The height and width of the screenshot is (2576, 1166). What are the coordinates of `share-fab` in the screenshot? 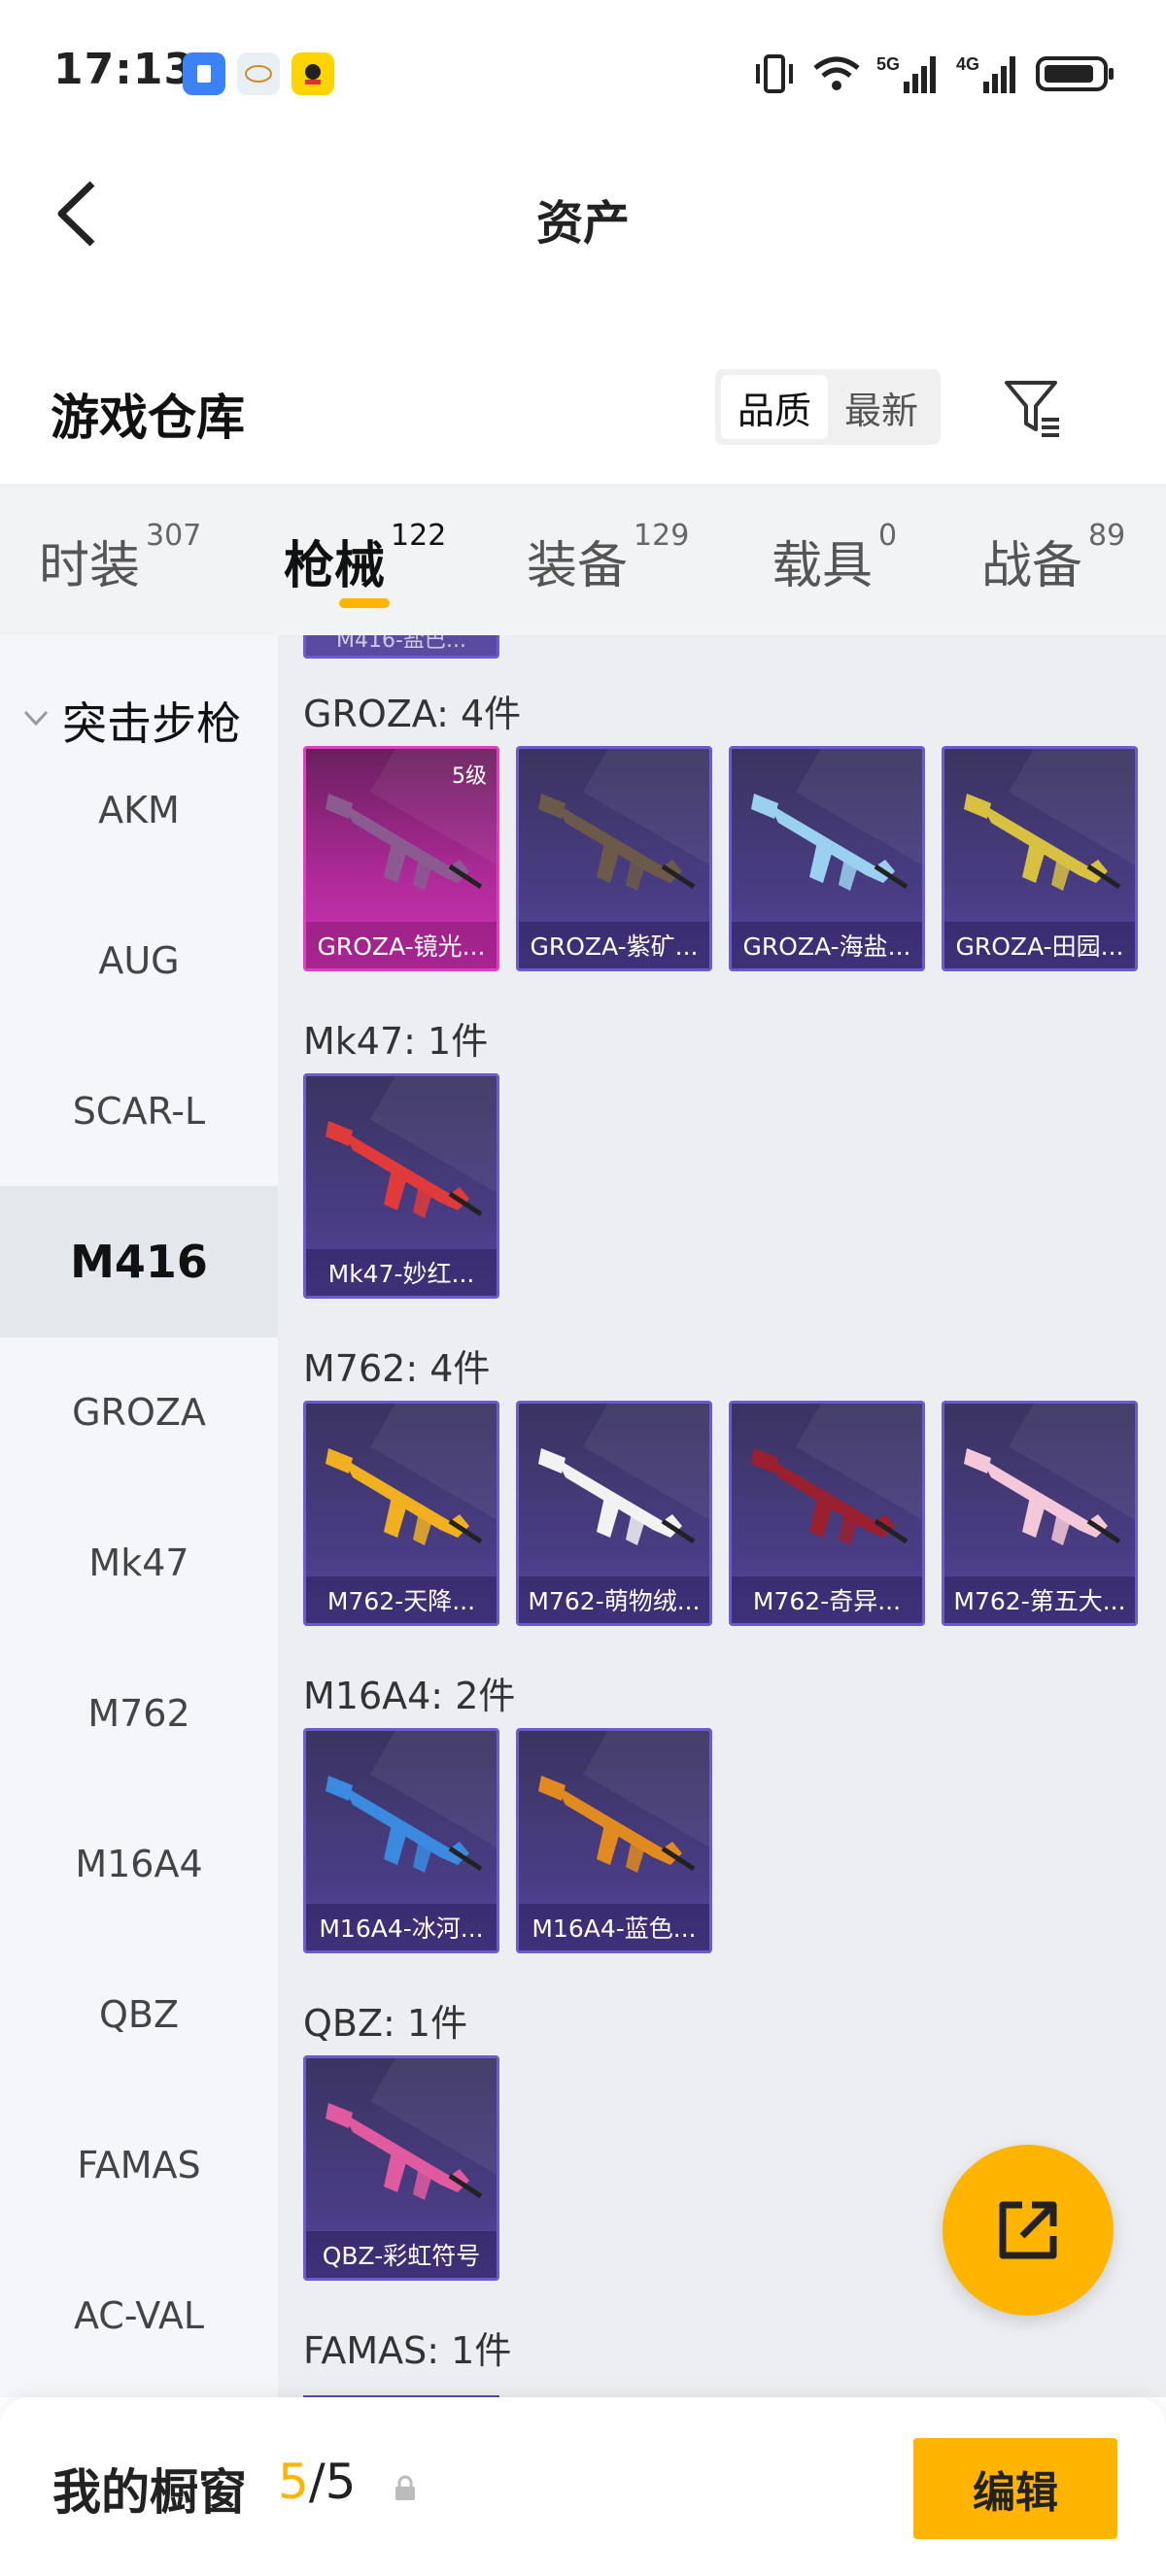 It's located at (1028, 2230).